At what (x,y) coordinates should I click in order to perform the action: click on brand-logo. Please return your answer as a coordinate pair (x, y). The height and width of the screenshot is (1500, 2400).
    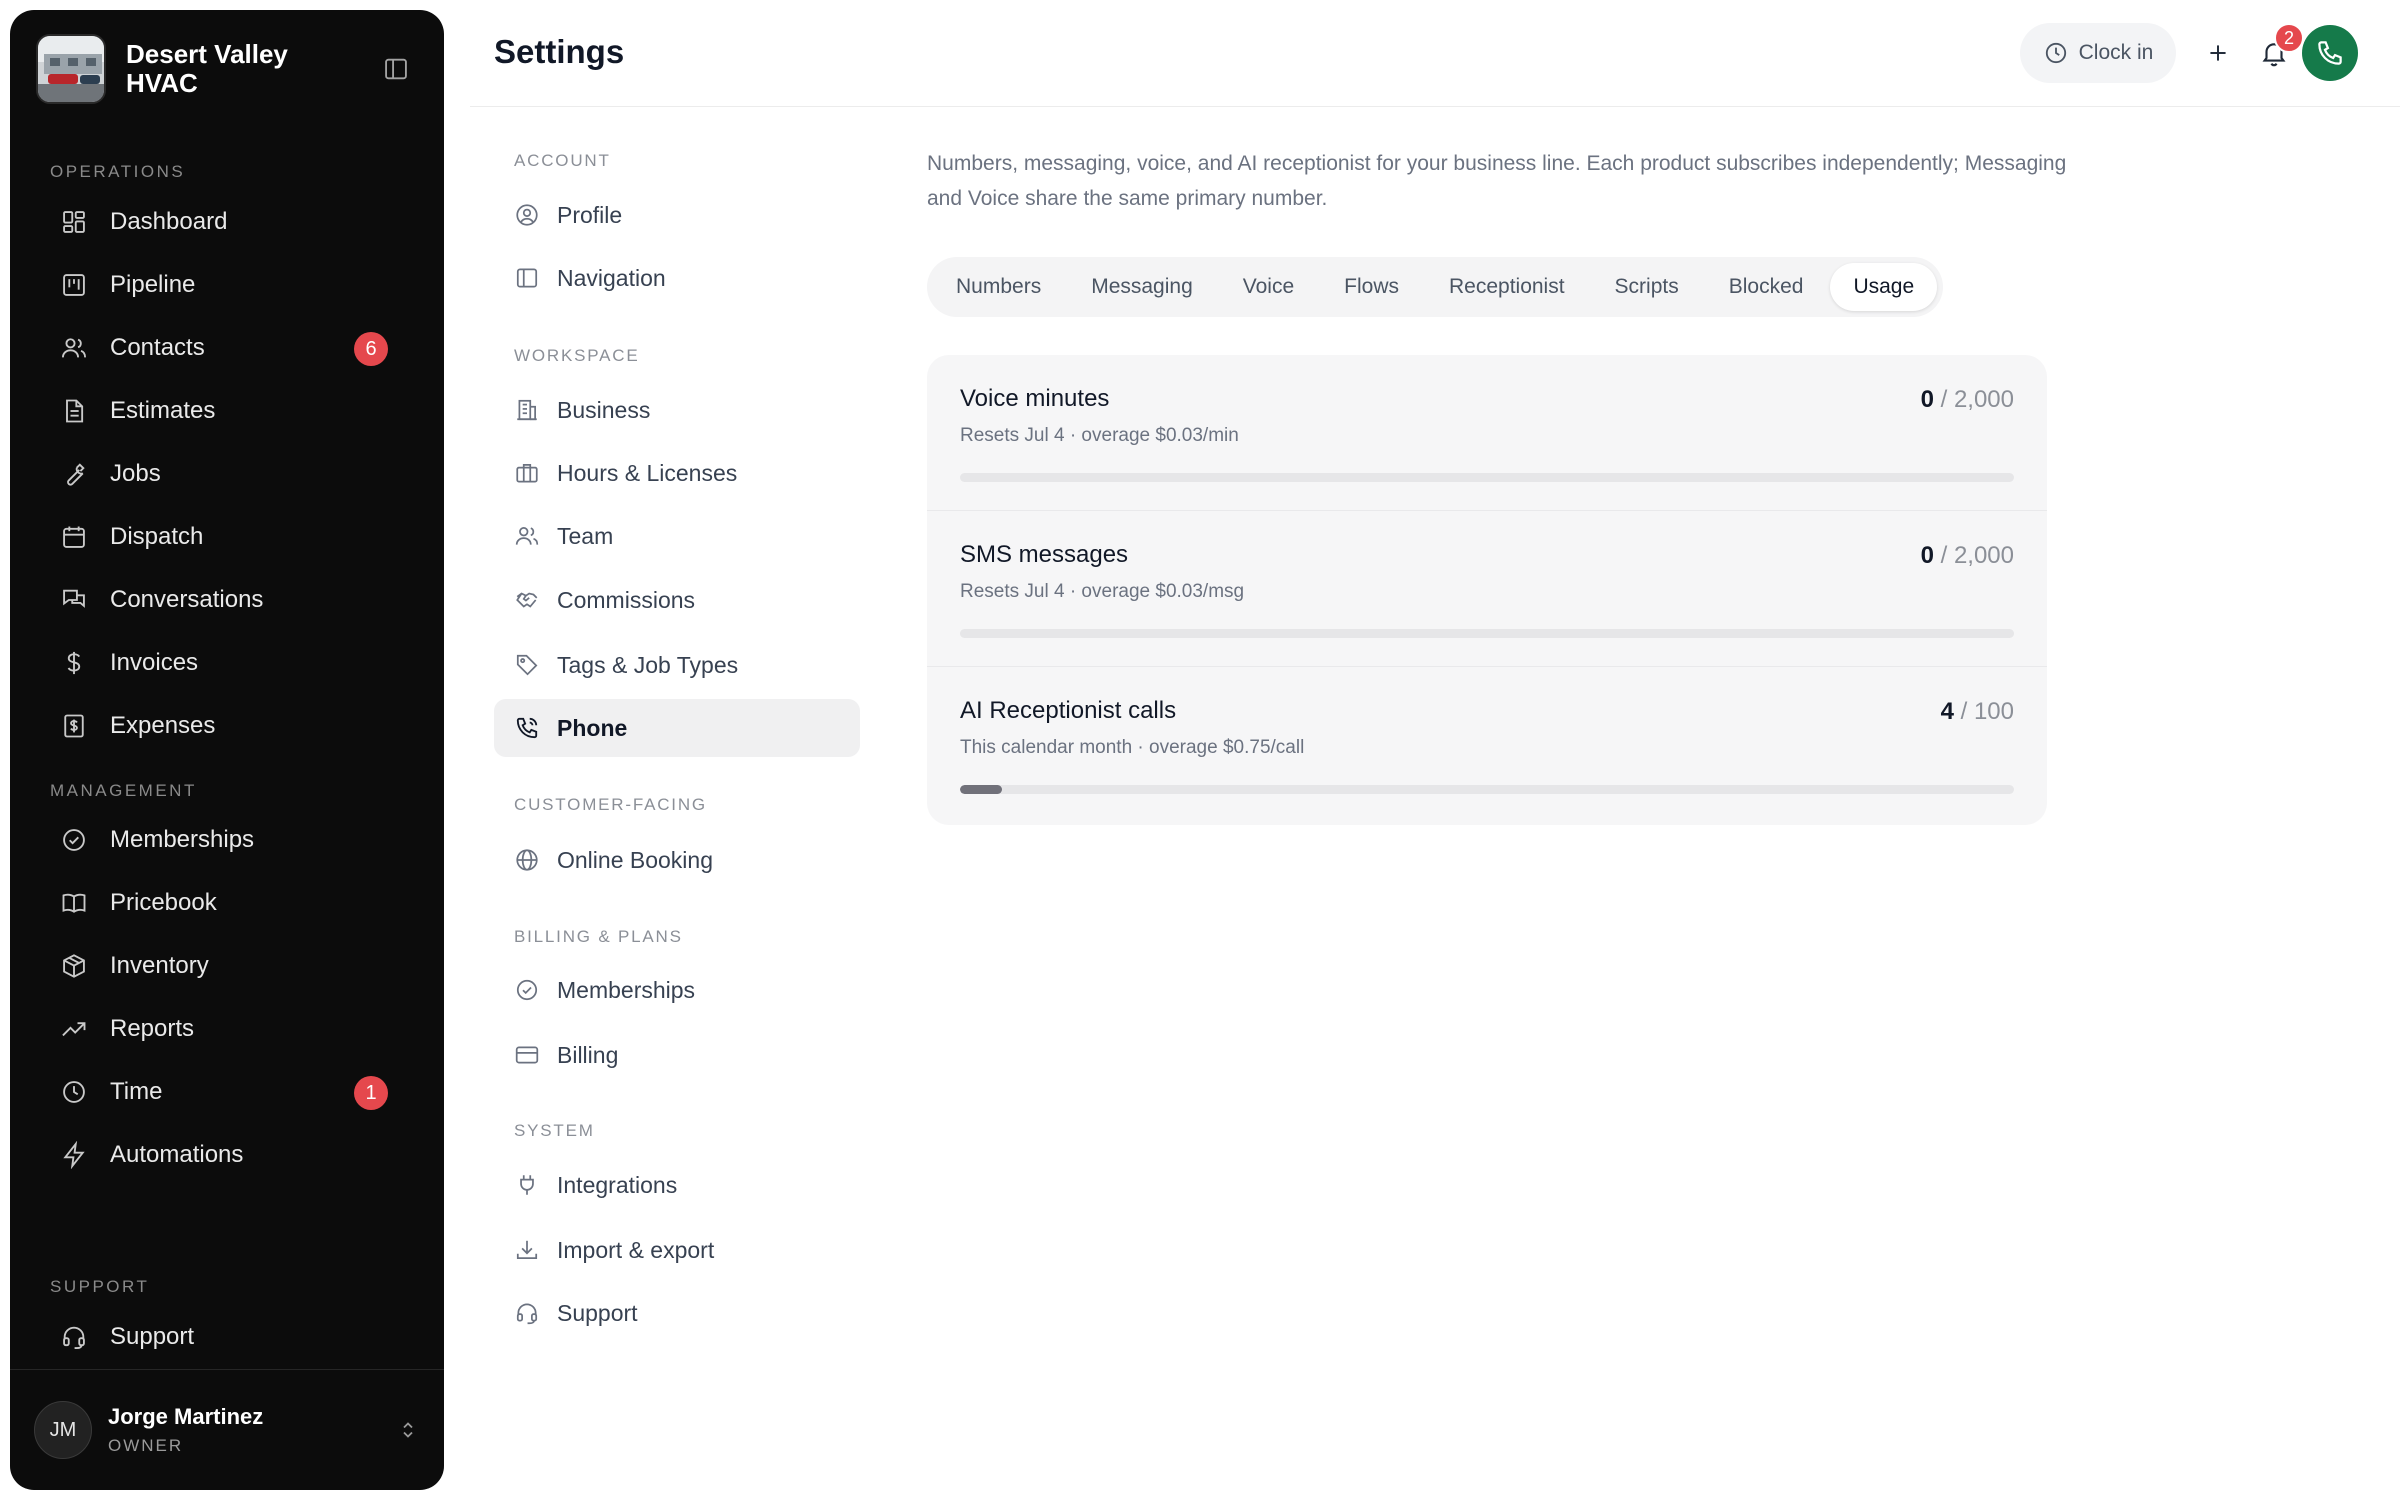
    Looking at the image, I should click on (71, 69).